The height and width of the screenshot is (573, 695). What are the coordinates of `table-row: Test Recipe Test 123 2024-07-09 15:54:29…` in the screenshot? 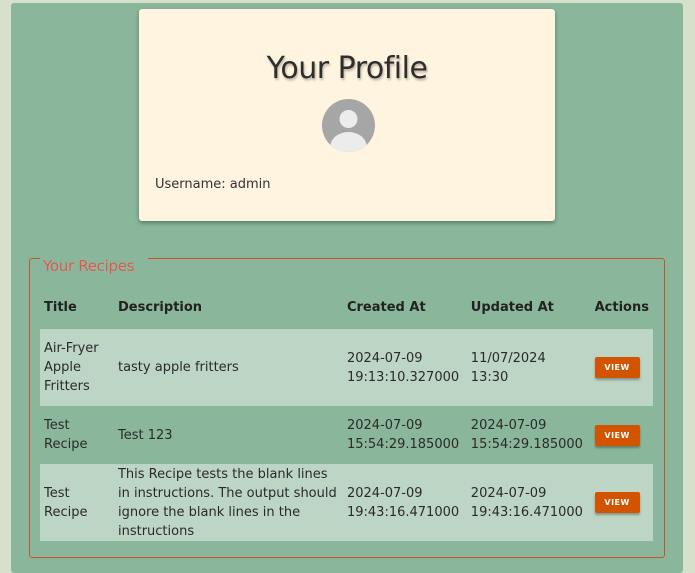 It's located at (346, 435).